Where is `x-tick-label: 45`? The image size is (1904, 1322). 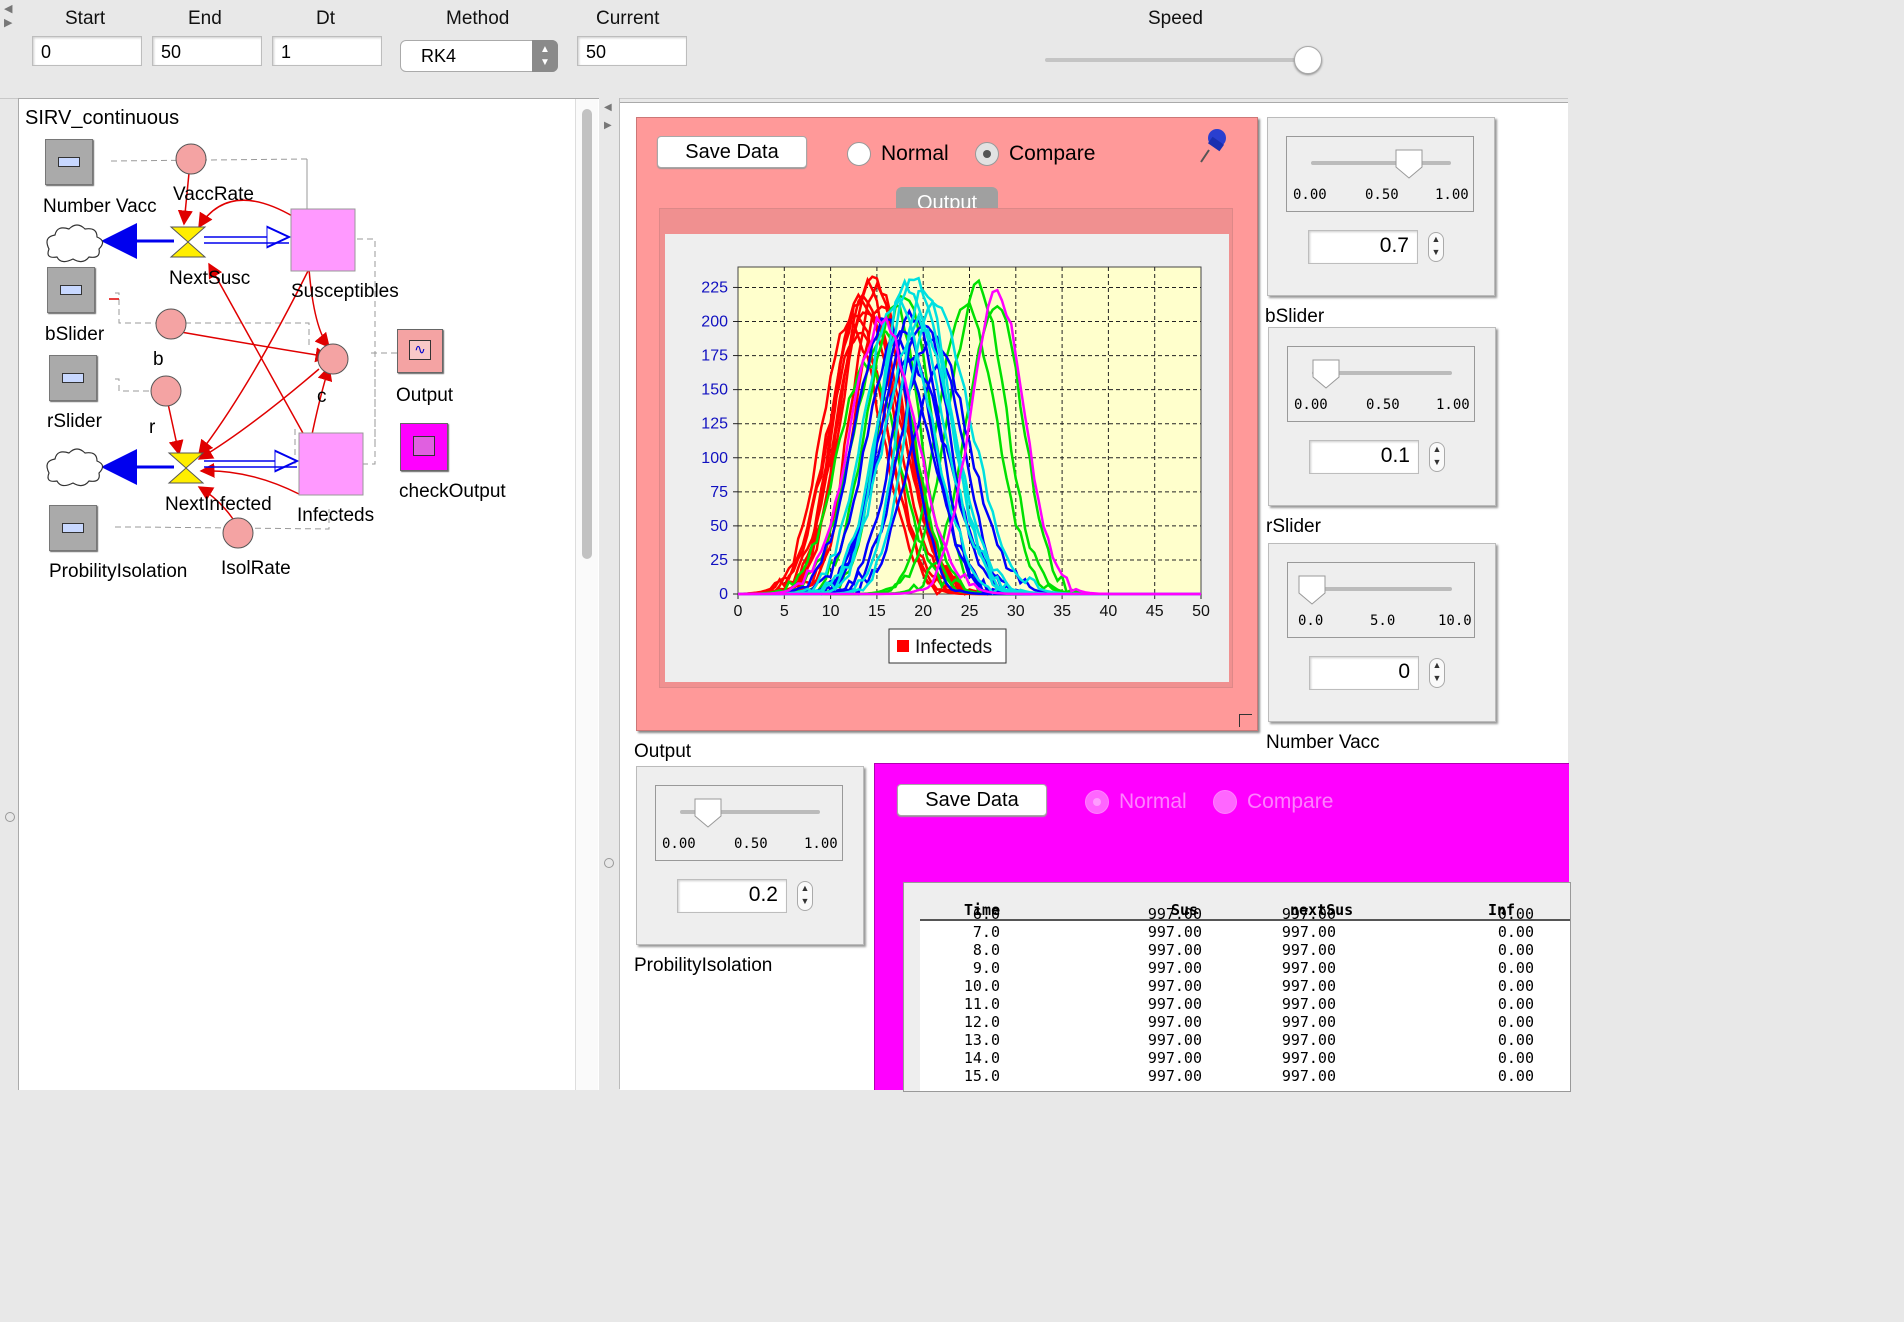 x-tick-label: 45 is located at coordinates (1155, 611).